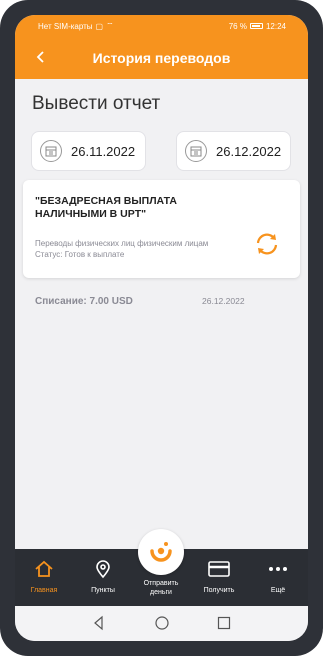 Image resolution: width=323 pixels, height=656 pixels. I want to click on location-pin-icon, so click(103, 569).